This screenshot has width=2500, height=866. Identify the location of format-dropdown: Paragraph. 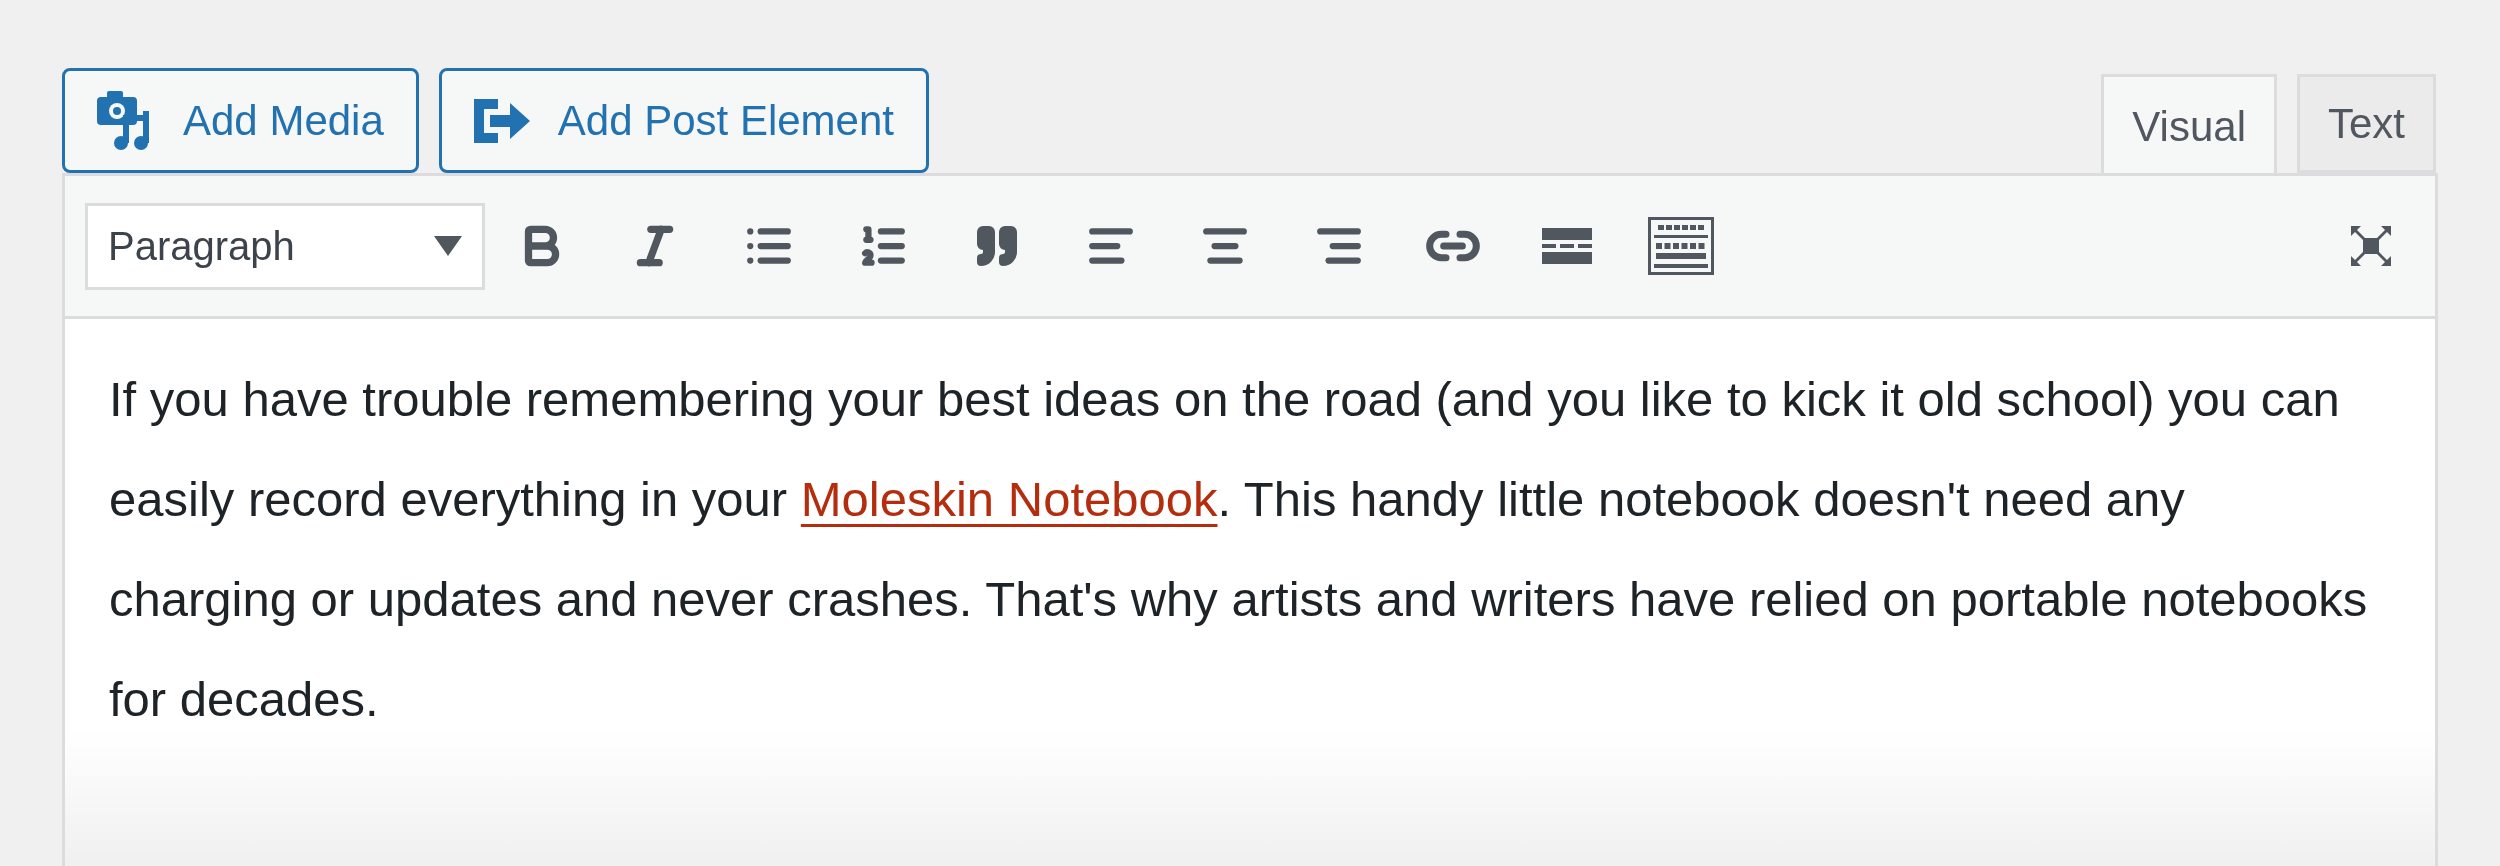
(285, 246).